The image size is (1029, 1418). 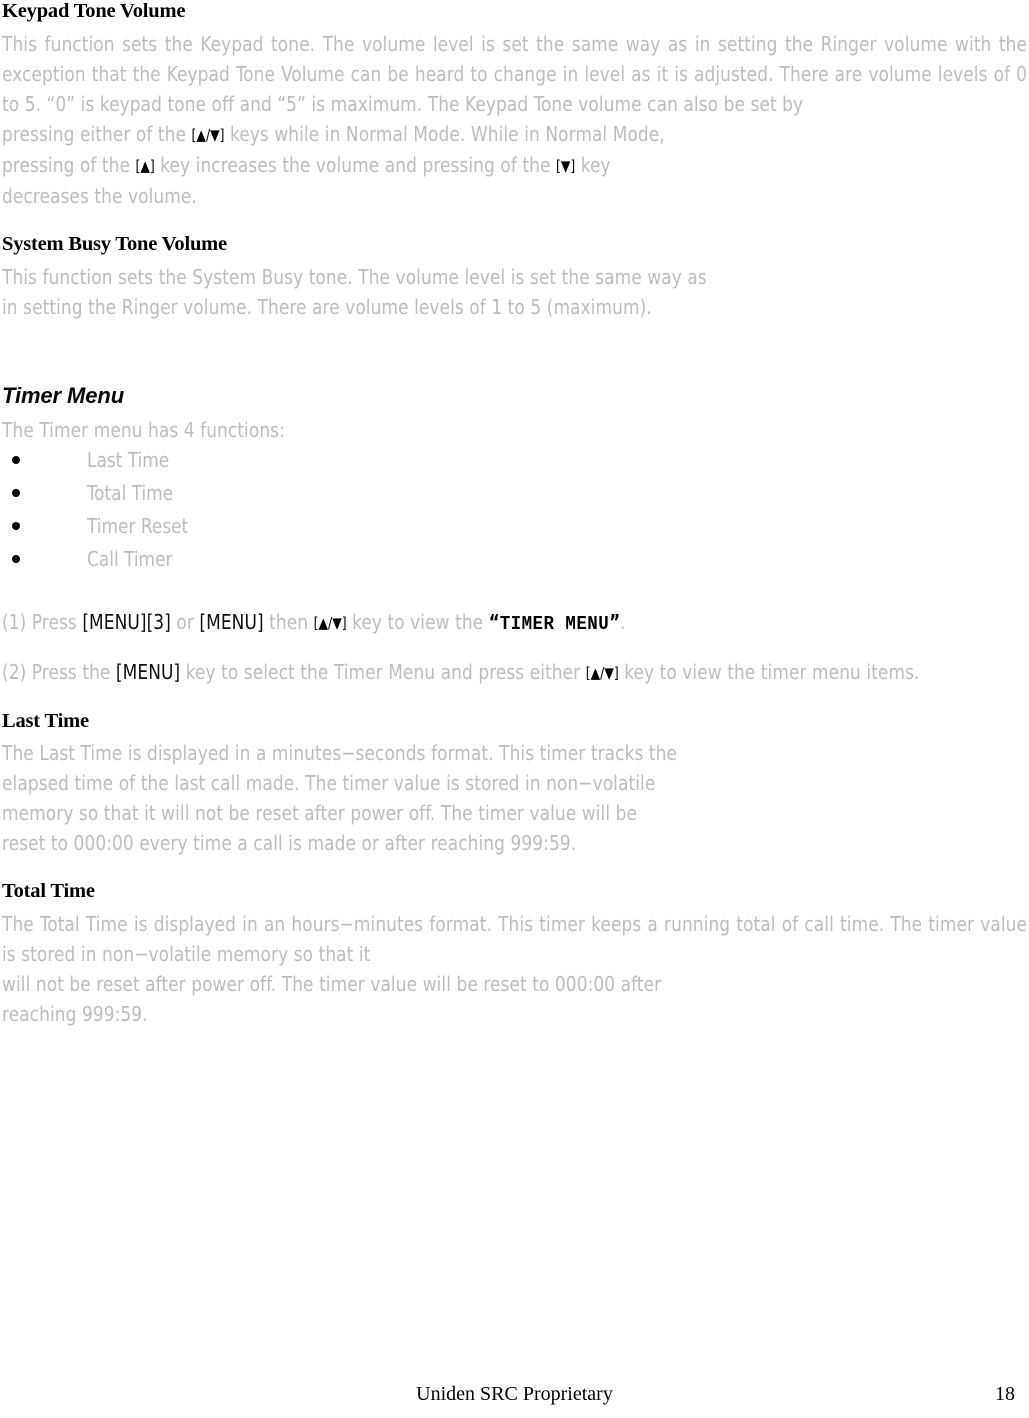 I want to click on paragraph-total-time-line-4: reaching 999:59., so click(x=75, y=1014).